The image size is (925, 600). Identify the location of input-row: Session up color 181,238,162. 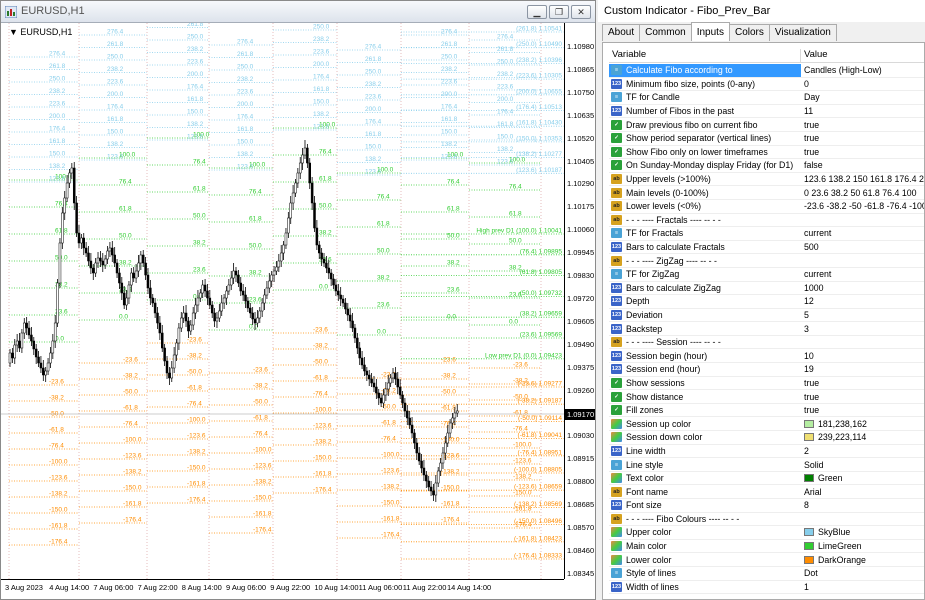
(766, 424).